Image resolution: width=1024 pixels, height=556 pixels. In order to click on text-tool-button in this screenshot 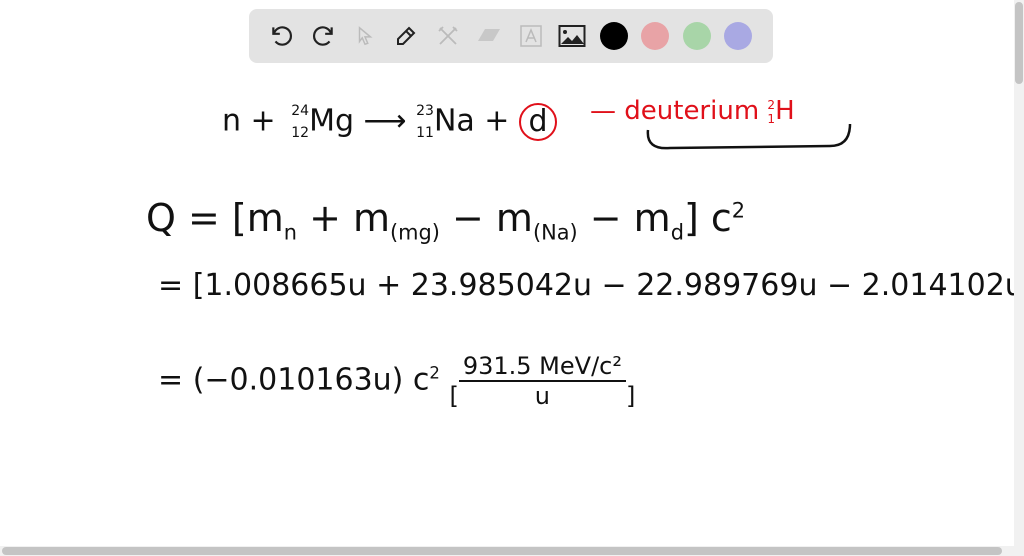, I will do `click(531, 36)`.